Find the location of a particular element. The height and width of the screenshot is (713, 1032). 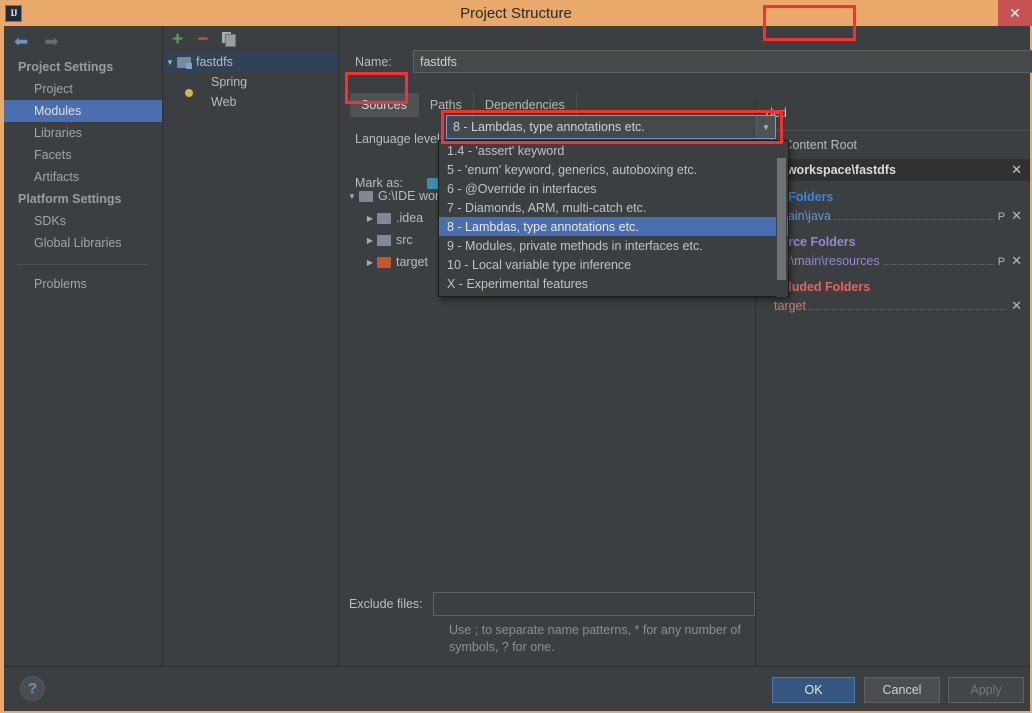

chevron-down-icon: ▼ is located at coordinates (765, 127).